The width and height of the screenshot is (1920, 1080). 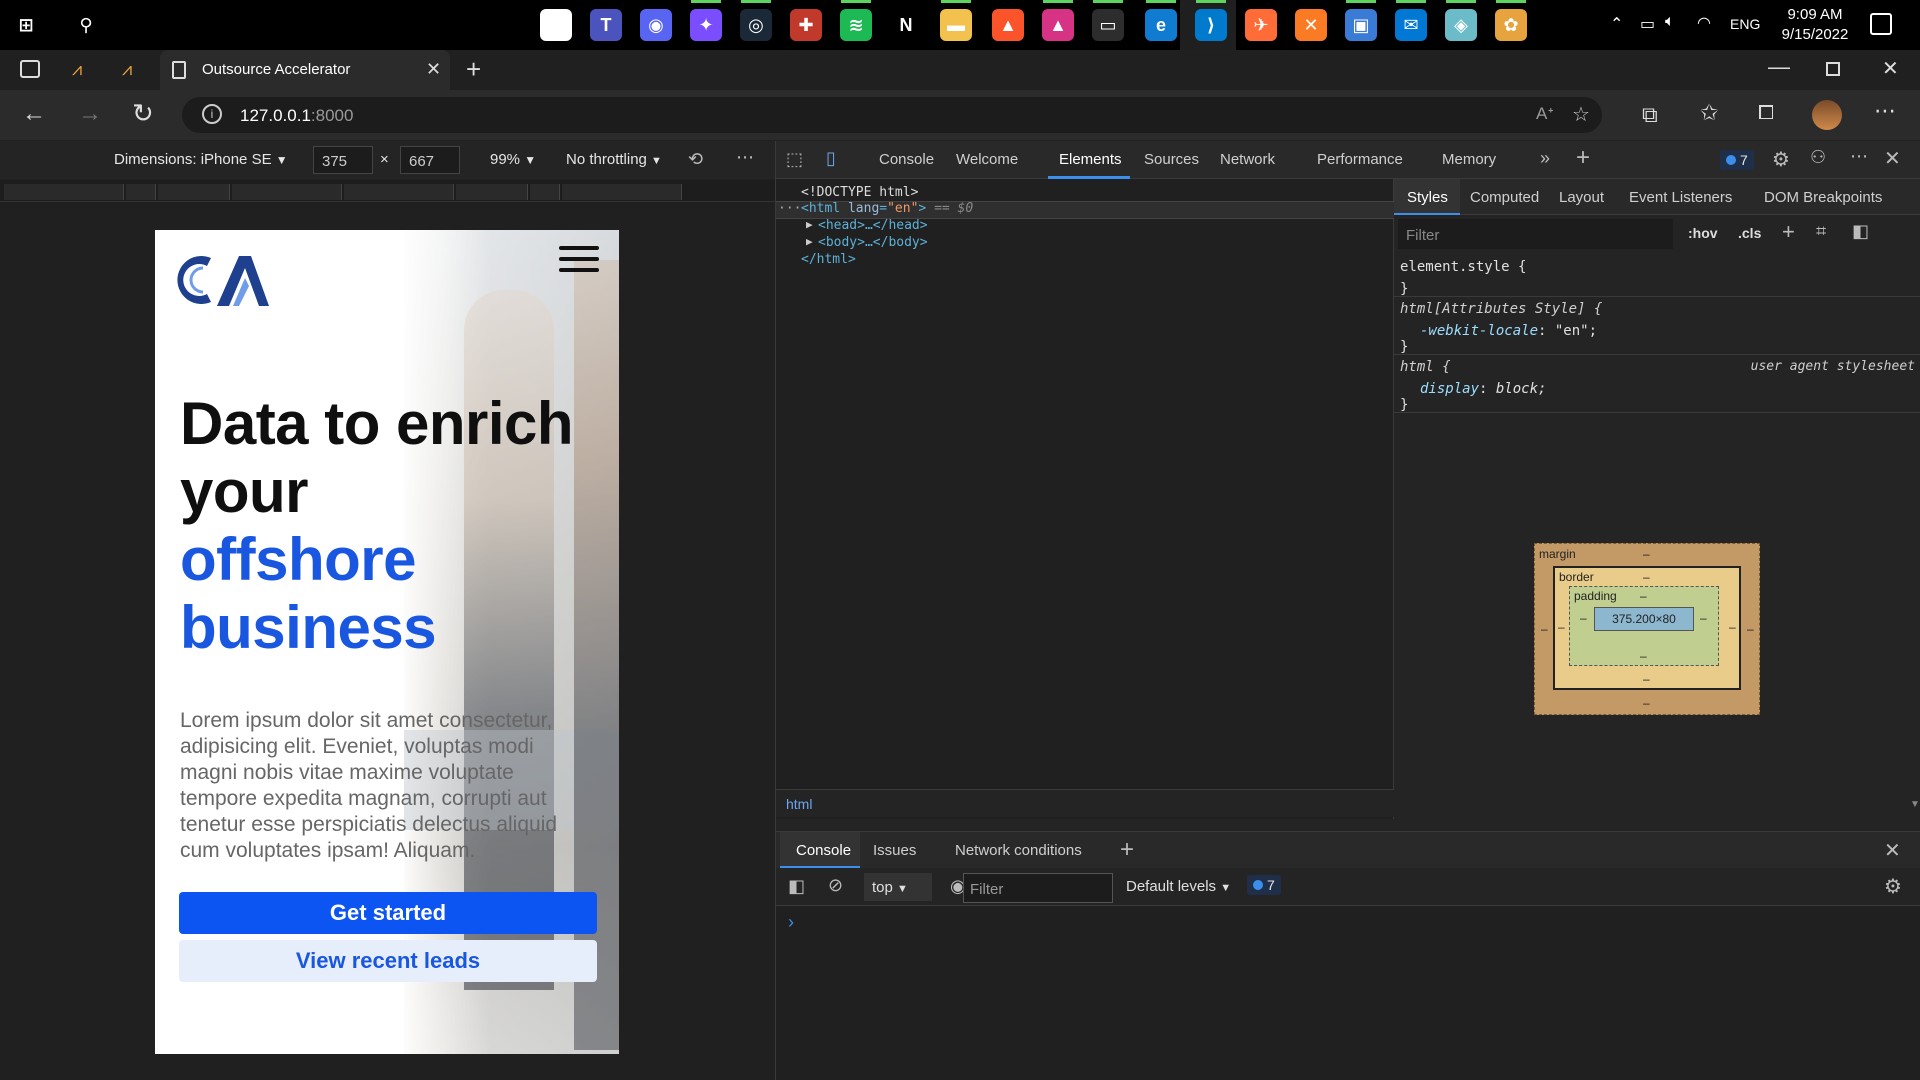 What do you see at coordinates (1647, 24) in the screenshot?
I see `battery-icon: ▭` at bounding box center [1647, 24].